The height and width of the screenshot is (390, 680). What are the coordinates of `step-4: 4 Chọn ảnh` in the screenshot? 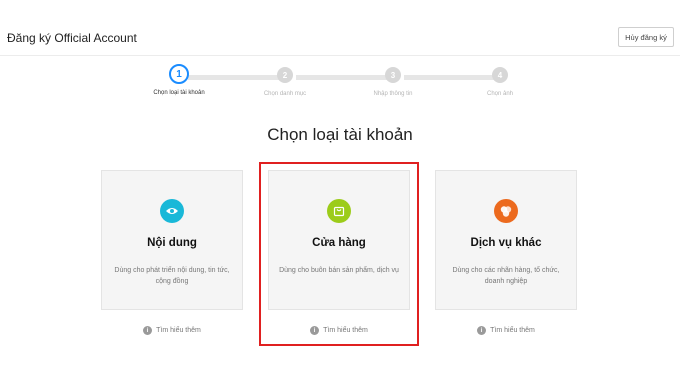 It's located at (500, 80).